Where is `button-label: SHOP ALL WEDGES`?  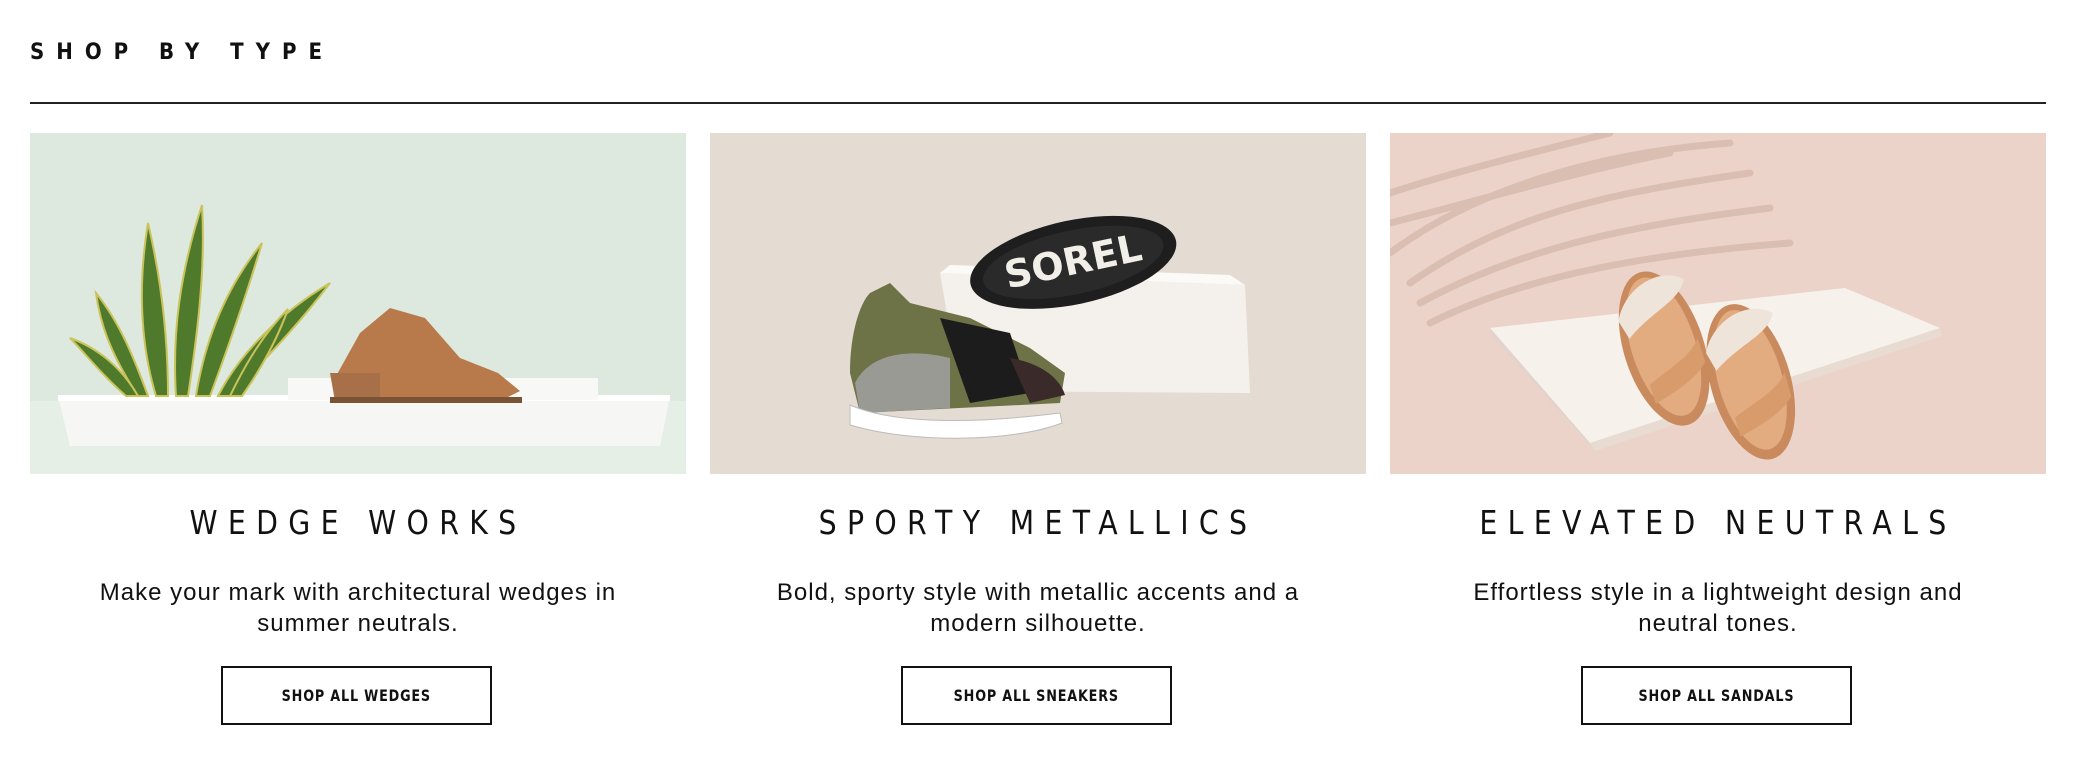 button-label: SHOP ALL WEDGES is located at coordinates (356, 695).